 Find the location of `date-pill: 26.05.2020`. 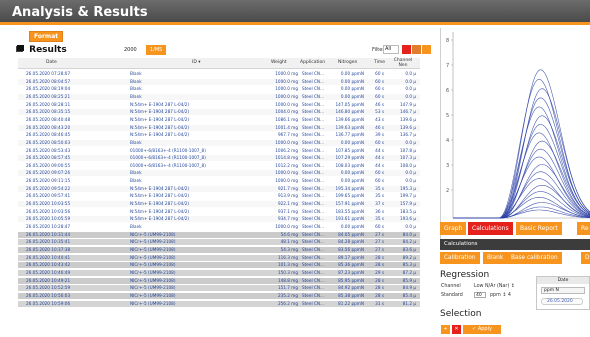

date-pill: 26.05.2020 is located at coordinates (562, 301).